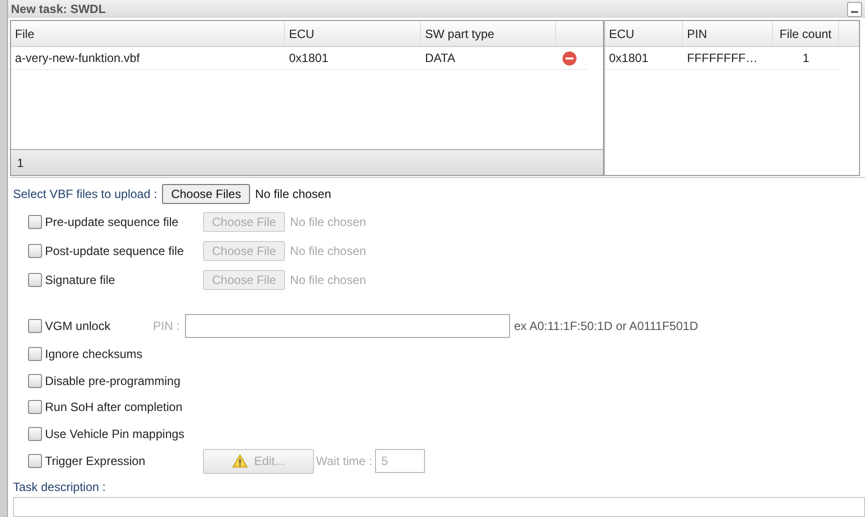 The height and width of the screenshot is (517, 865). What do you see at coordinates (806, 58) in the screenshot?
I see `table-cell-text: 1` at bounding box center [806, 58].